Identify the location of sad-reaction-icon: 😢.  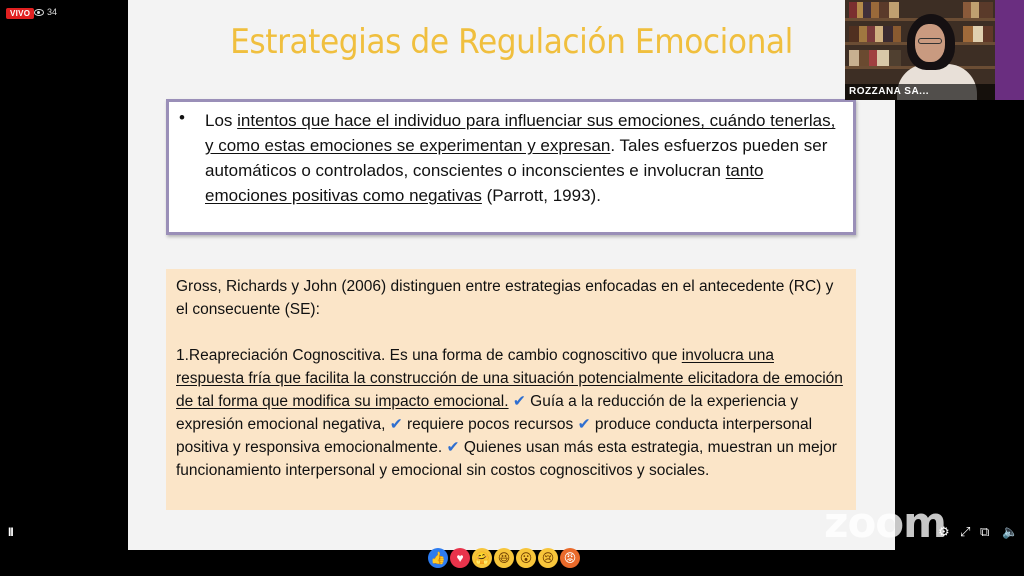
(548, 558).